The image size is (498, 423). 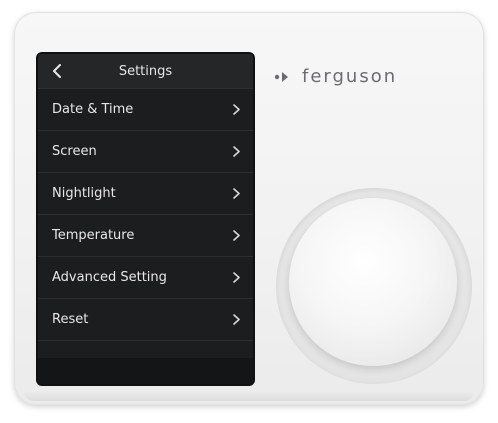 What do you see at coordinates (57, 71) in the screenshot?
I see `chevron-left-icon` at bounding box center [57, 71].